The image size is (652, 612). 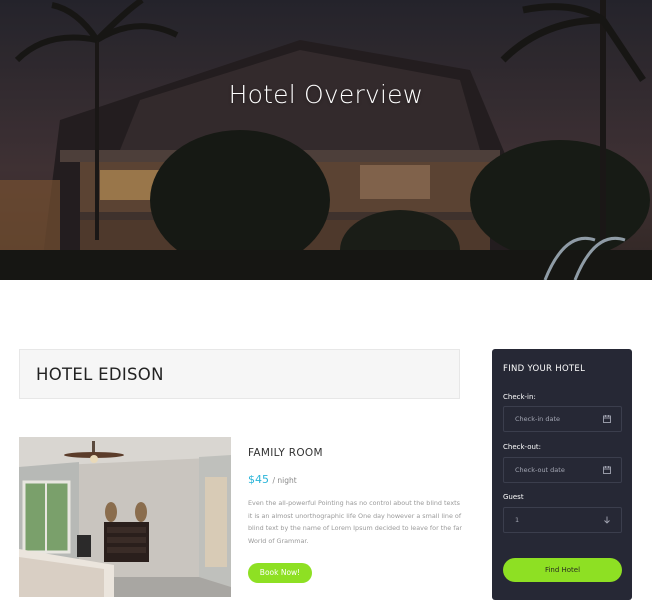 I want to click on room-price: $45 / night, so click(x=272, y=479).